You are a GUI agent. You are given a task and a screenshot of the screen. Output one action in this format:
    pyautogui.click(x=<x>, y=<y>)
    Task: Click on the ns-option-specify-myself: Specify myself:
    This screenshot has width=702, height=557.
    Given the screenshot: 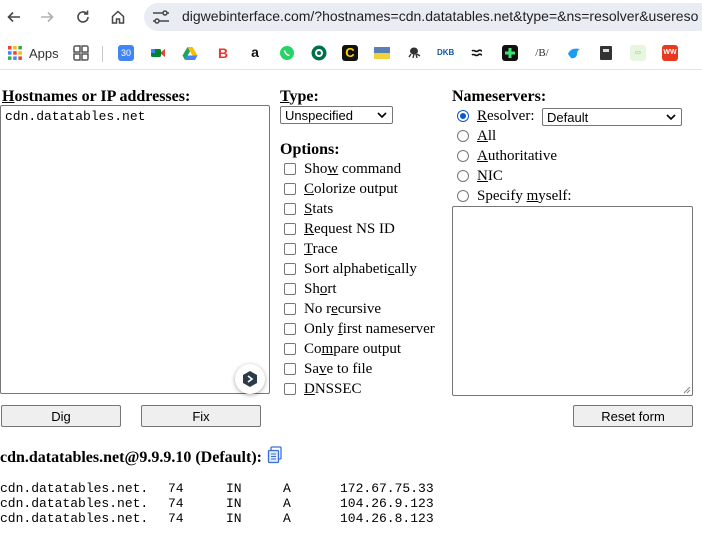 What is the action you would take?
    pyautogui.click(x=514, y=196)
    